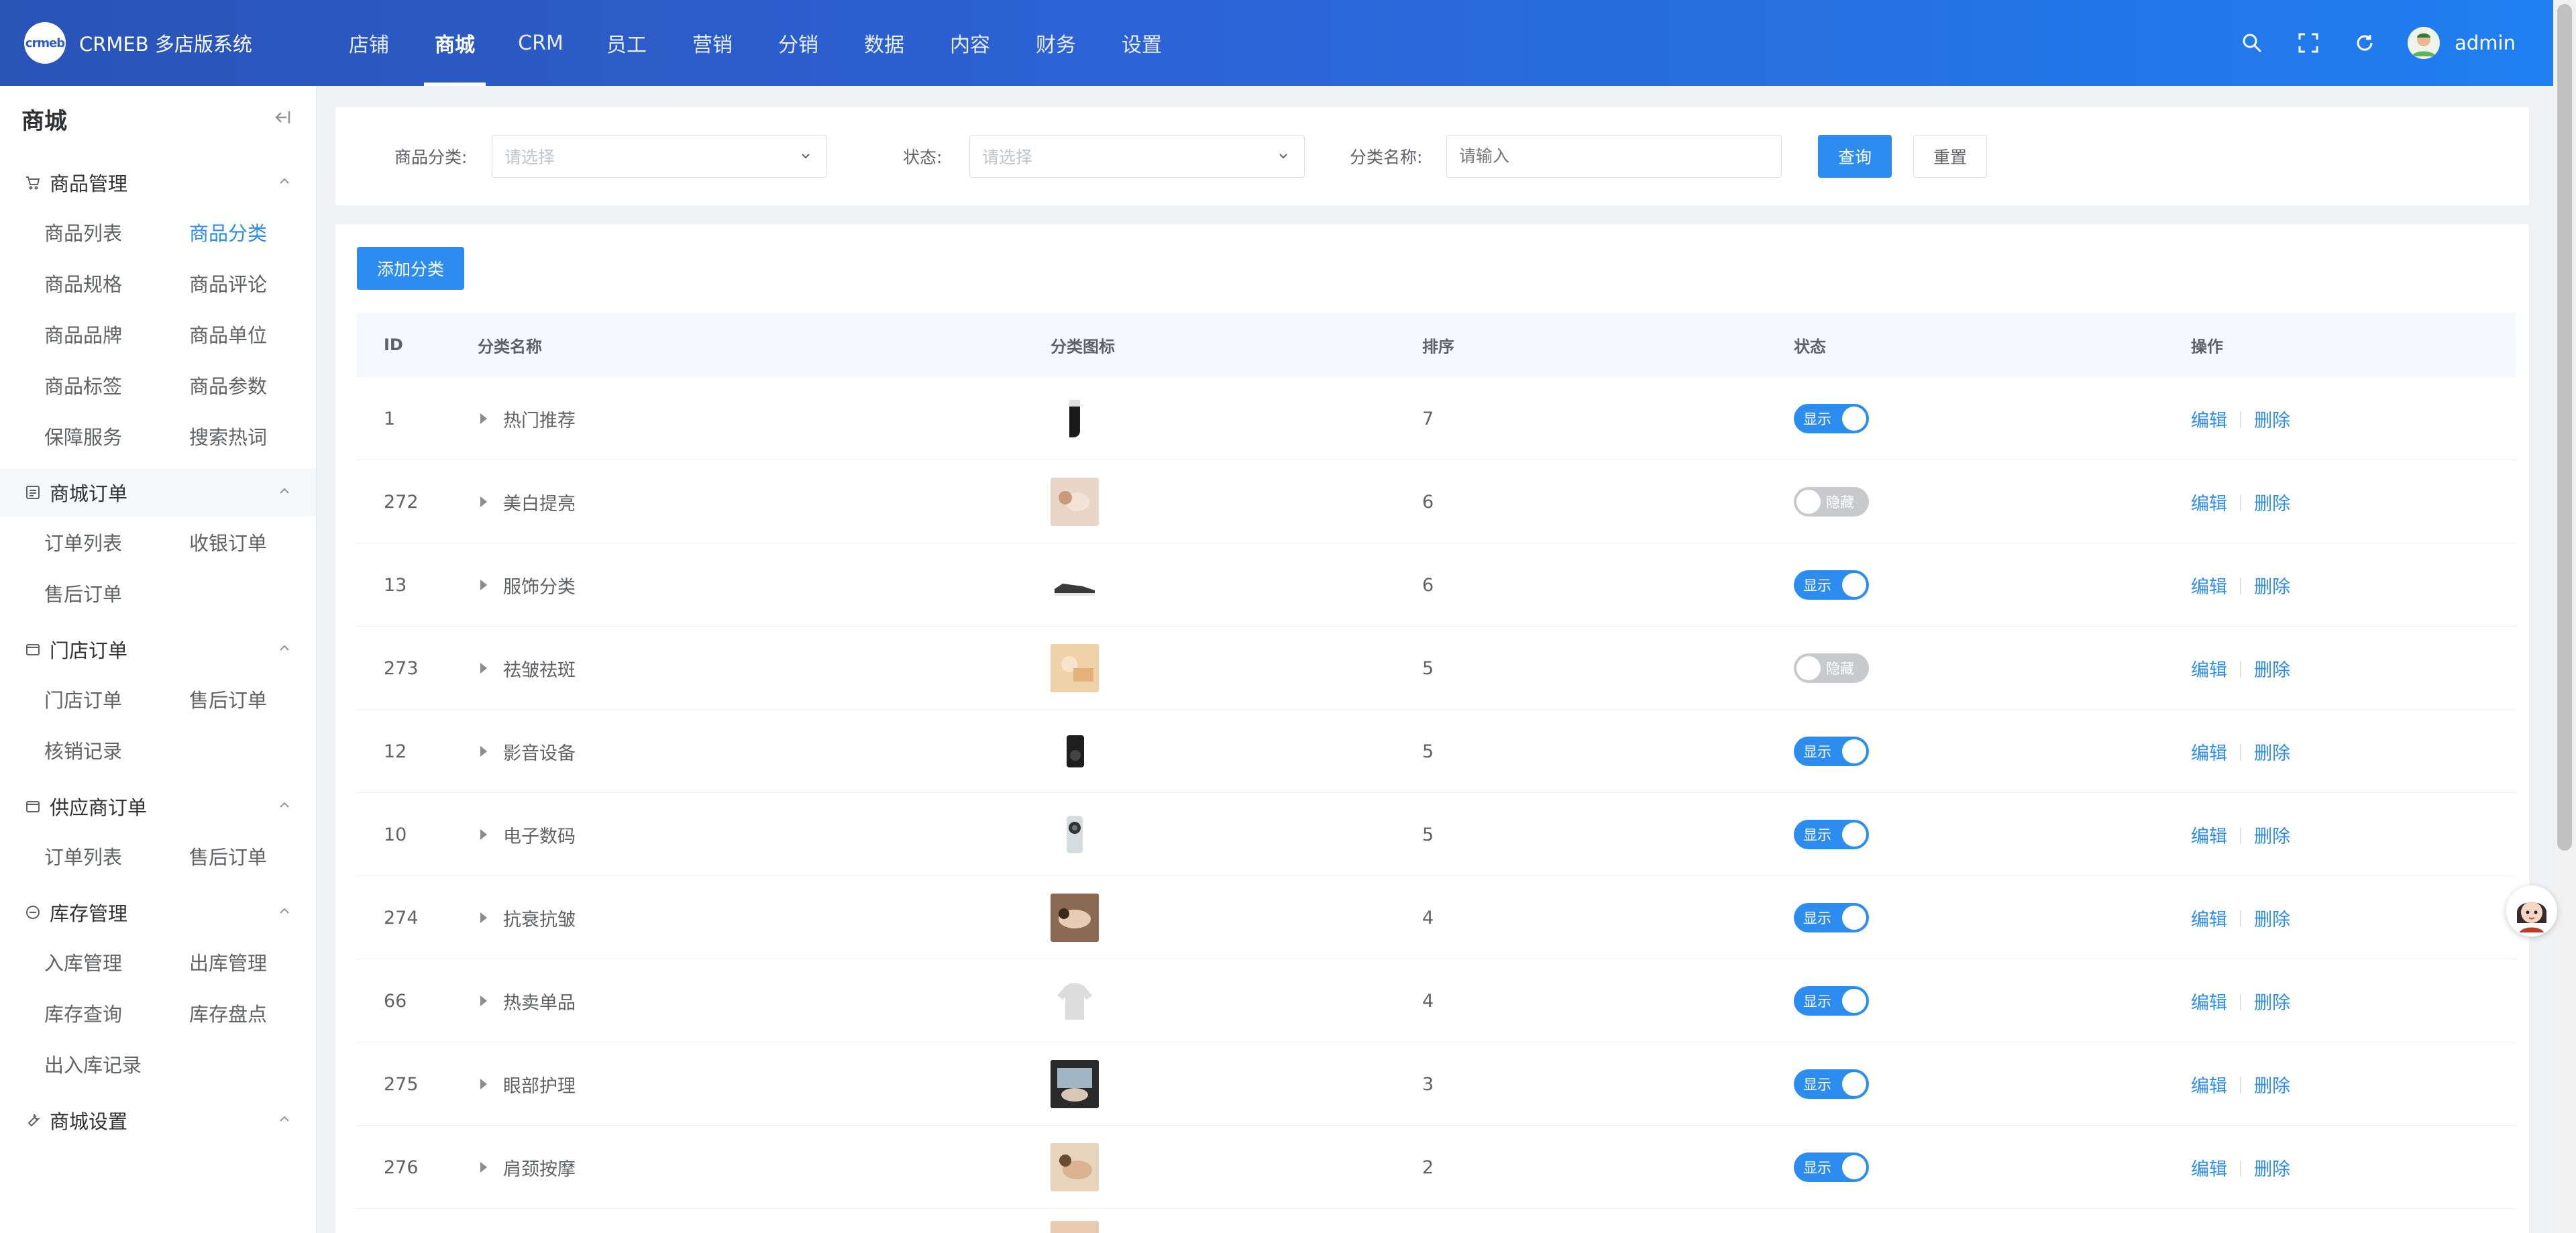  What do you see at coordinates (369, 43) in the screenshot?
I see `nav-store: 店铺` at bounding box center [369, 43].